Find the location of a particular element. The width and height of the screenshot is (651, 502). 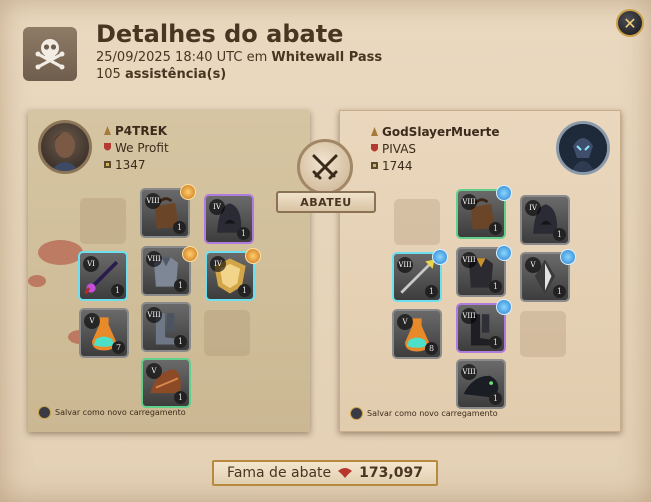

victim-item-power: 1744 is located at coordinates (391, 166).